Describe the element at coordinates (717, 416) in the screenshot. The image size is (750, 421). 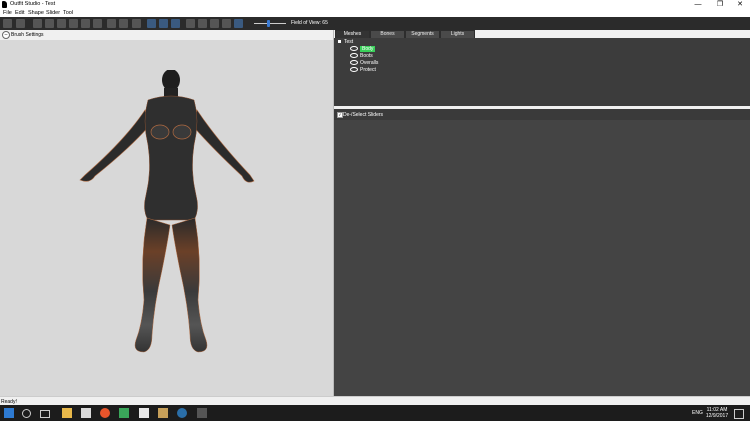
I see `clock-date: 12/9/2017` at that location.